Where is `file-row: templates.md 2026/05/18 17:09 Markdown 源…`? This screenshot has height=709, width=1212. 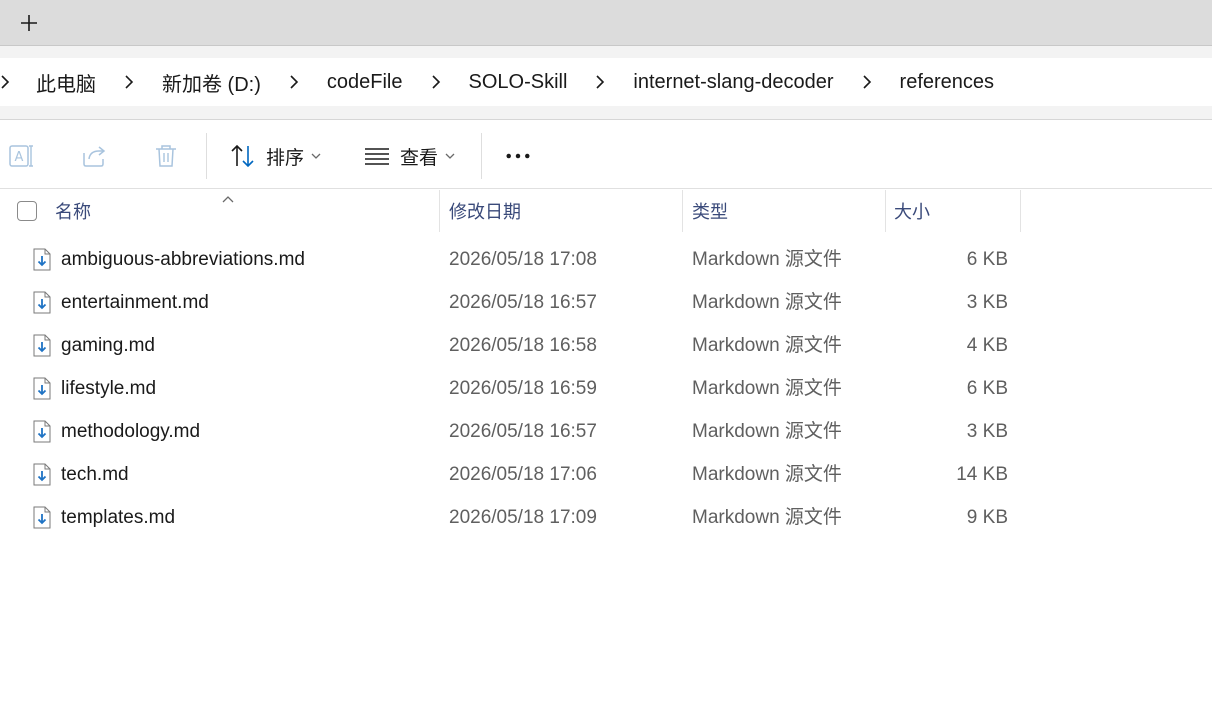
file-row: templates.md 2026/05/18 17:09 Markdown 源… is located at coordinates (606, 517).